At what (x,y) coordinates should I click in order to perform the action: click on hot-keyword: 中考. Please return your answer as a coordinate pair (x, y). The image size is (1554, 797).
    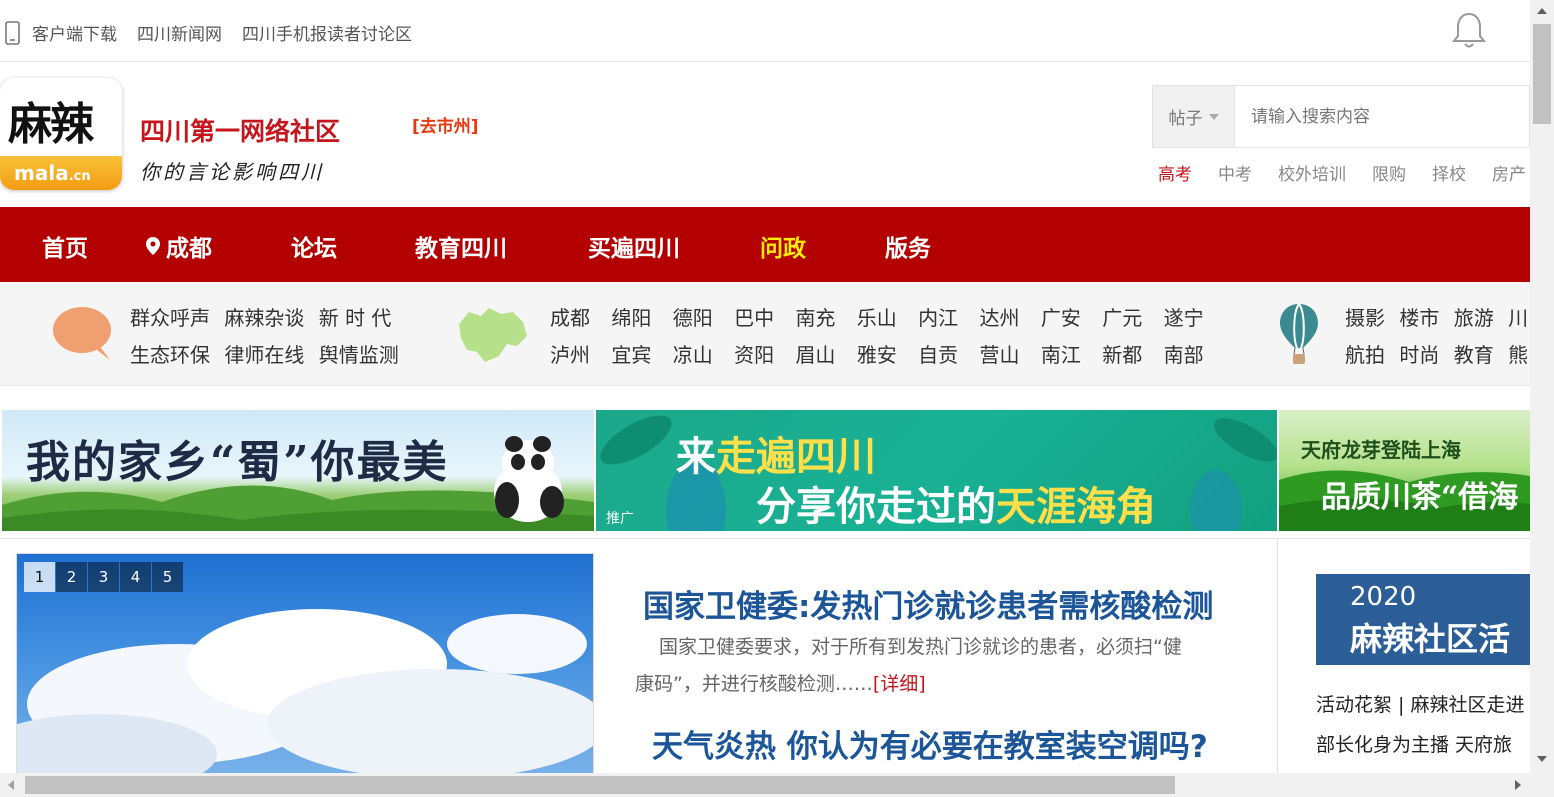
    Looking at the image, I should click on (1235, 172).